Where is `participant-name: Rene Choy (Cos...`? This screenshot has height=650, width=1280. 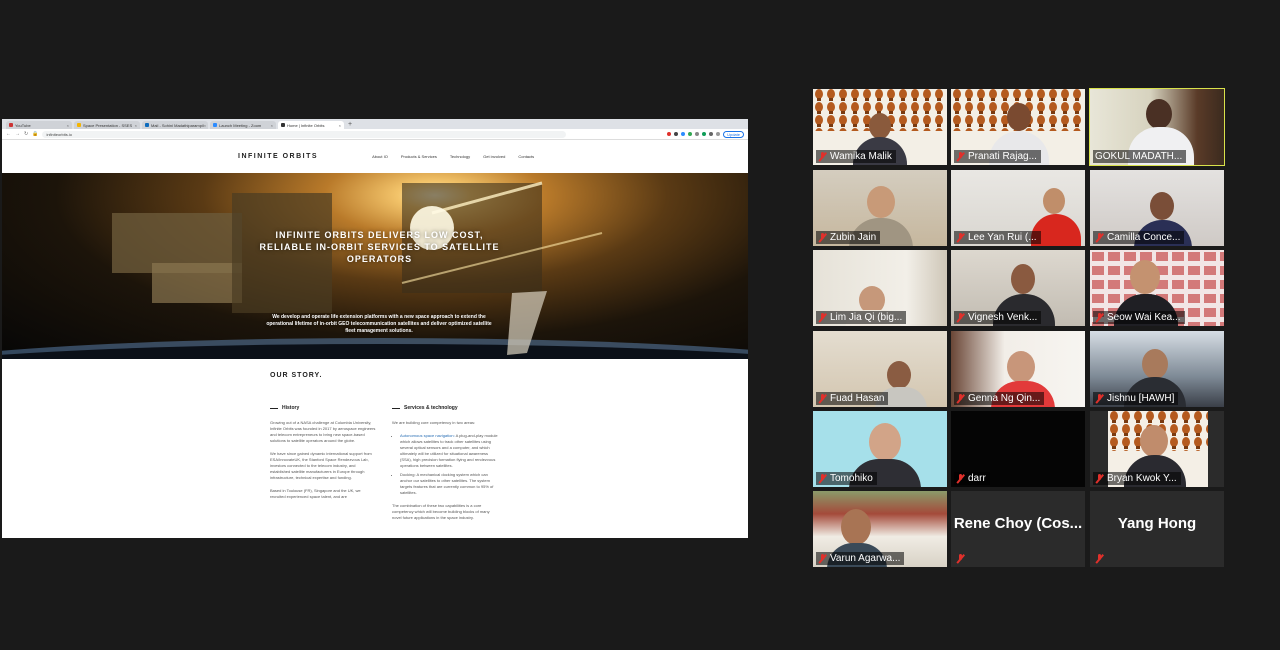
participant-name: Rene Choy (Cos... is located at coordinates (1018, 523).